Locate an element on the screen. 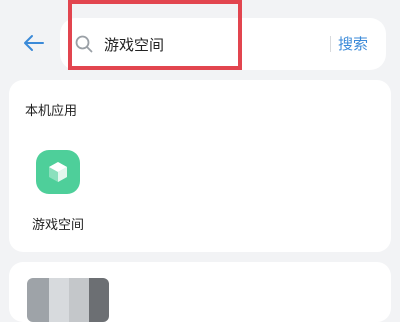 The image size is (400, 322). app-item-game-space: 游戏空间 is located at coordinates (57, 195).